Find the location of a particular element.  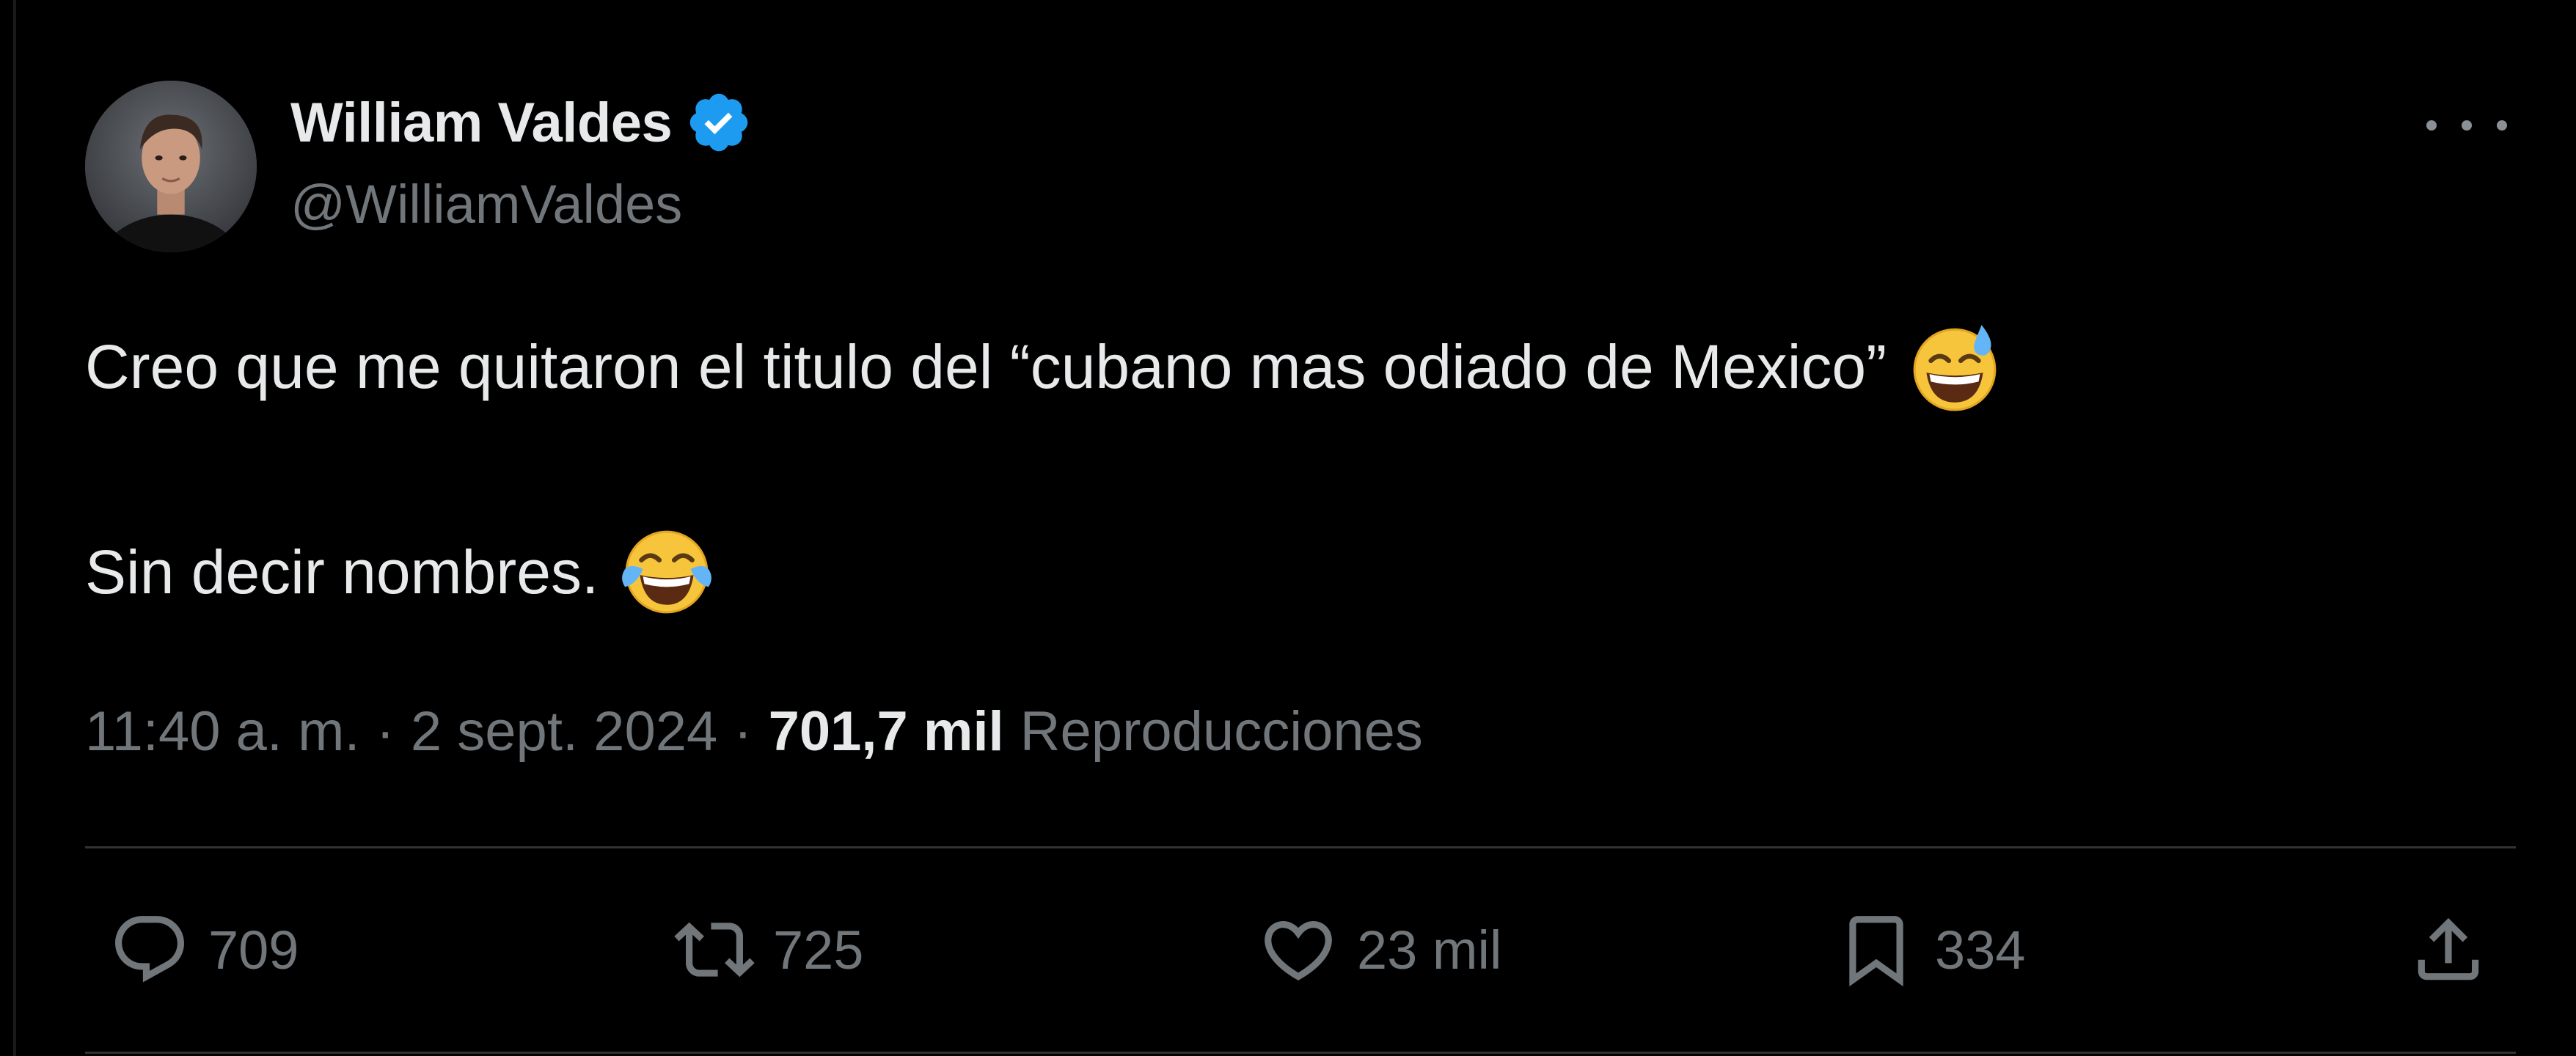

verified-badge-icon is located at coordinates (719, 122).